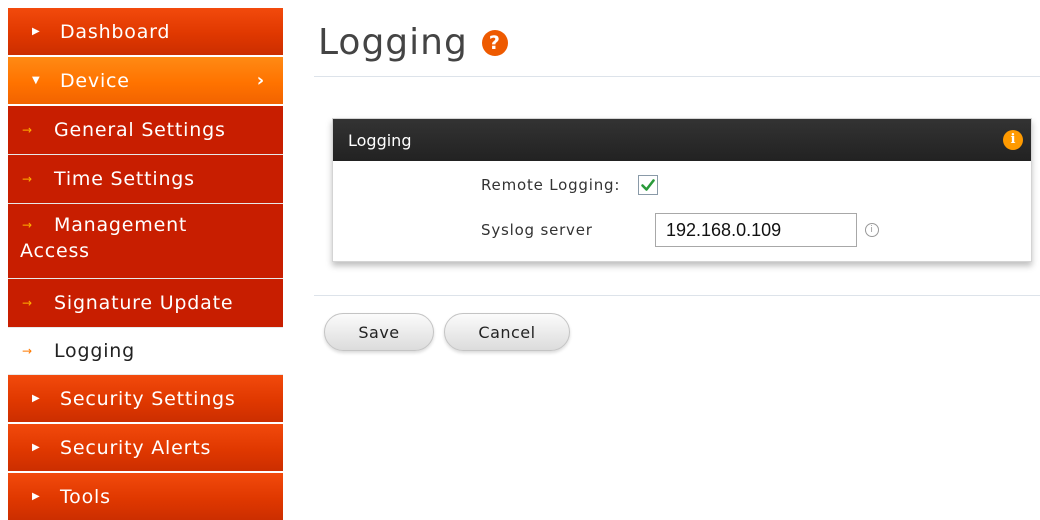  Describe the element at coordinates (124, 179) in the screenshot. I see `sidebar-item-label: Time Settings` at that location.